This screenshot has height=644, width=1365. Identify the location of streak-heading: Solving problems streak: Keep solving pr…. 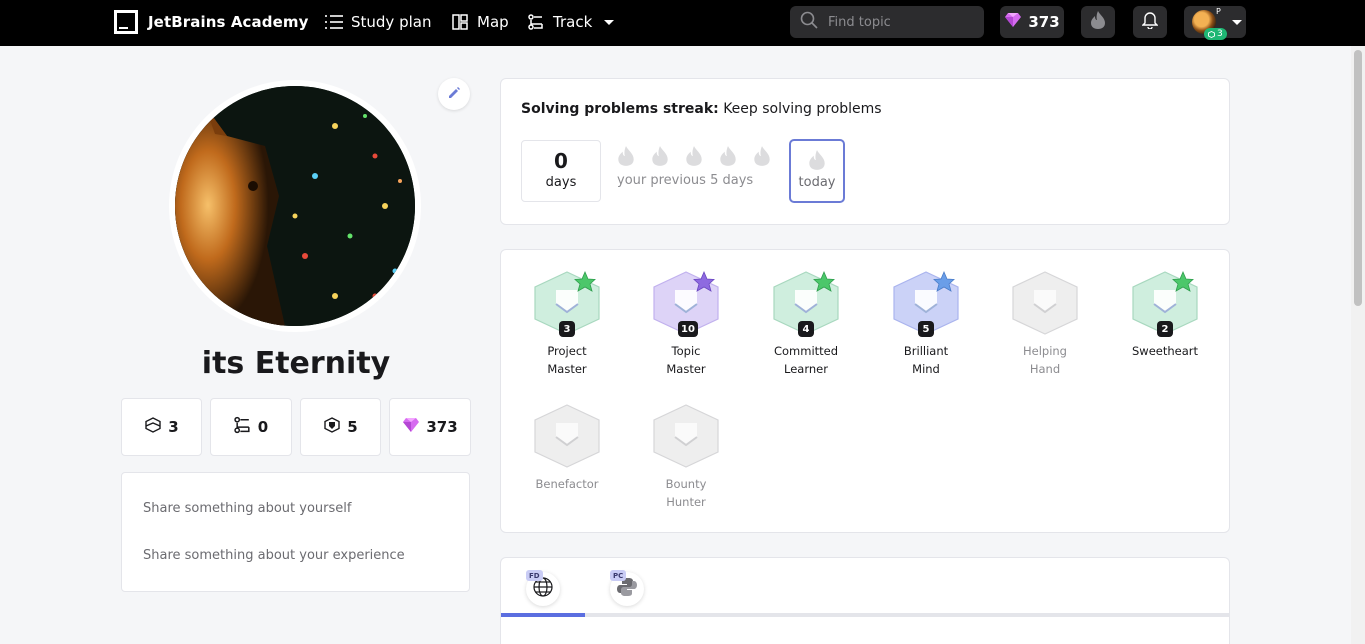
(701, 109).